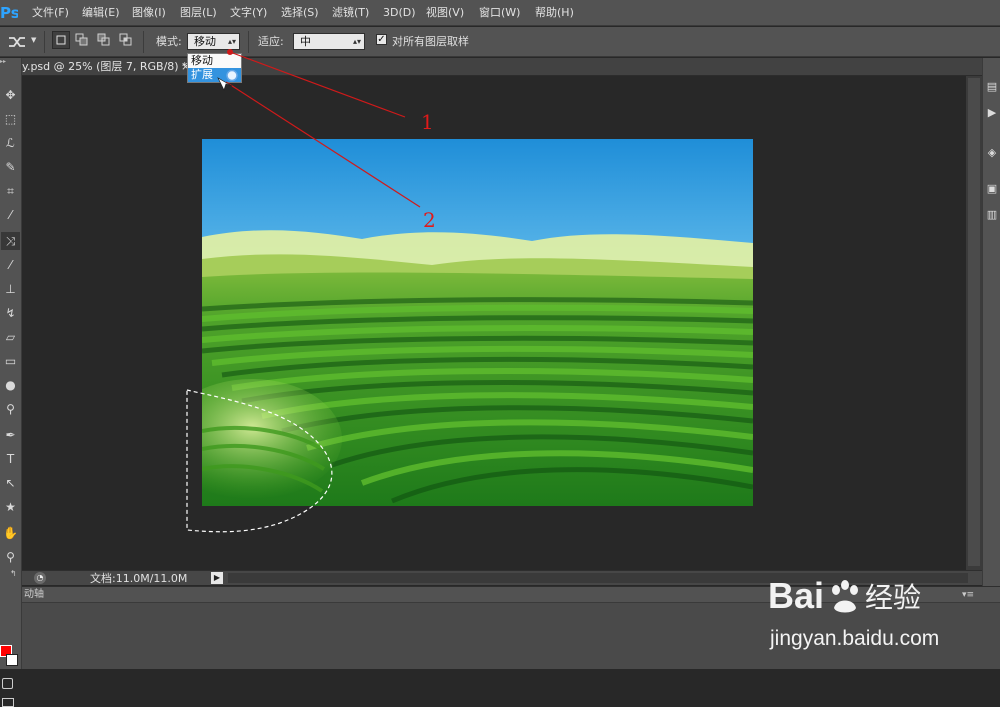 The height and width of the screenshot is (707, 1000). Describe the element at coordinates (992, 189) in the screenshot. I see `properties-panel-icon: ▣` at that location.